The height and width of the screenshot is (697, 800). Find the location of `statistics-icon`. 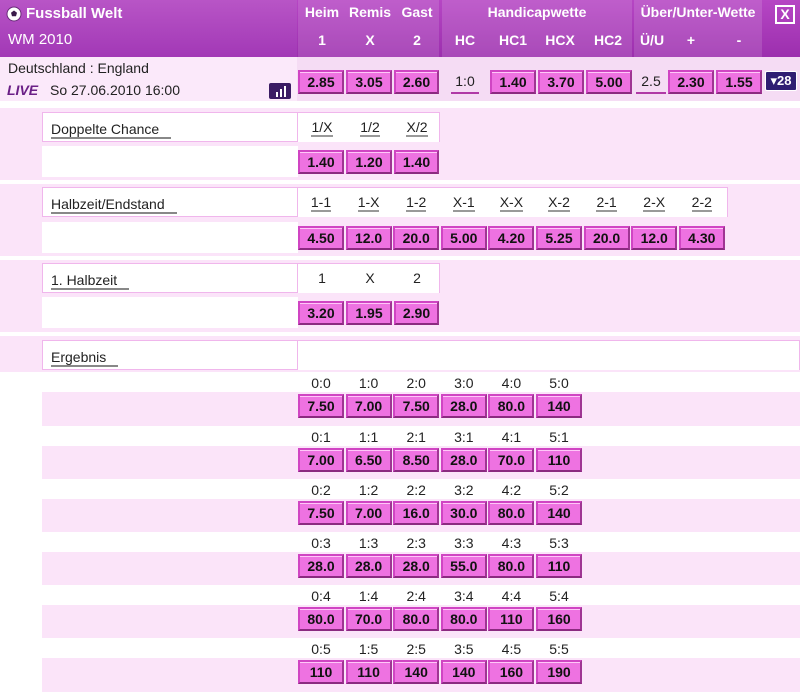

statistics-icon is located at coordinates (280, 91).